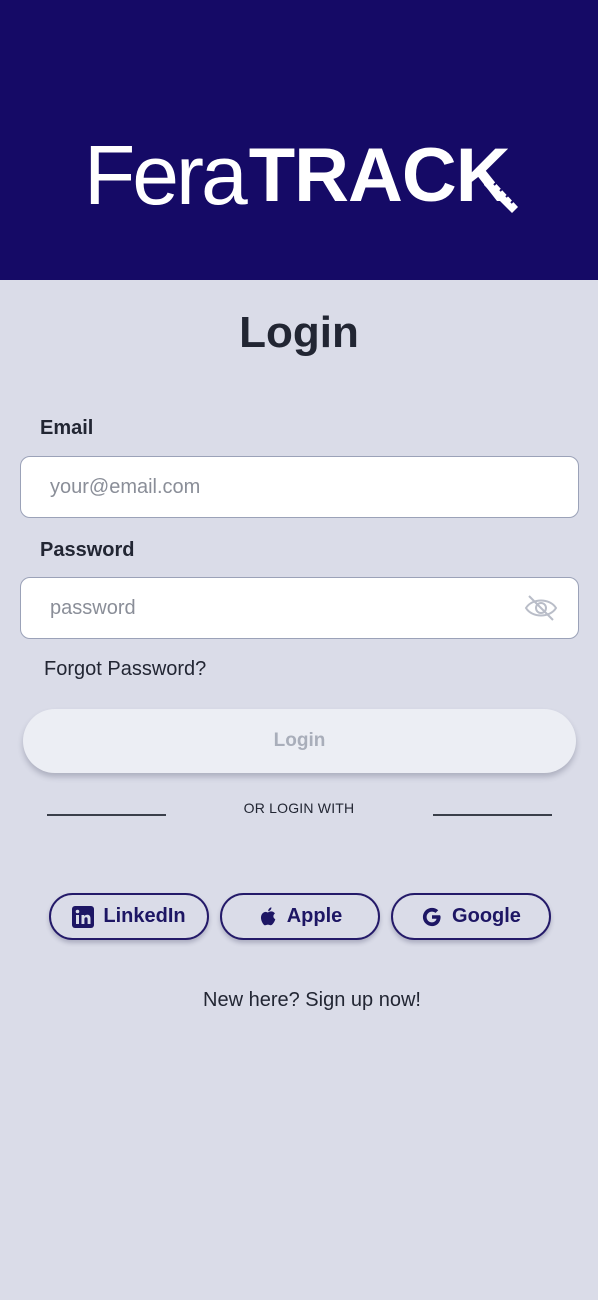  Describe the element at coordinates (125, 669) in the screenshot. I see `forgot-password-link: Forgot Password?` at that location.